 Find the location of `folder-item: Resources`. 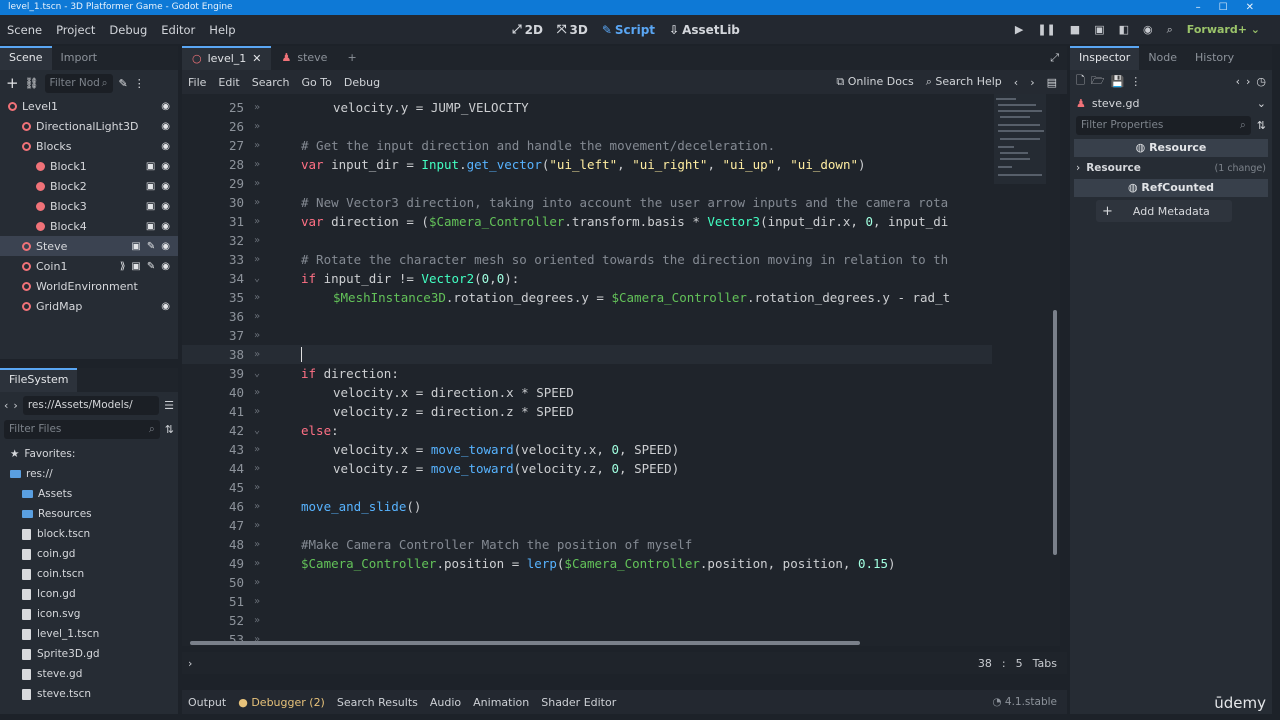

folder-item: Resources is located at coordinates (89, 514).